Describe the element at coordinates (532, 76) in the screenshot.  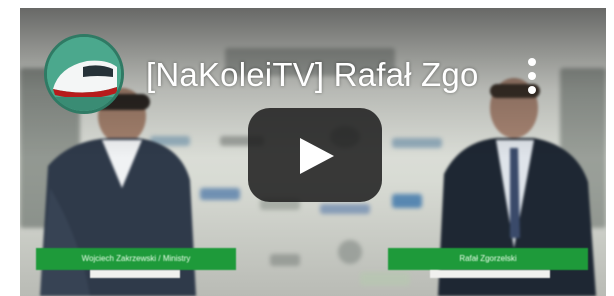
I see `more-vert-icon` at that location.